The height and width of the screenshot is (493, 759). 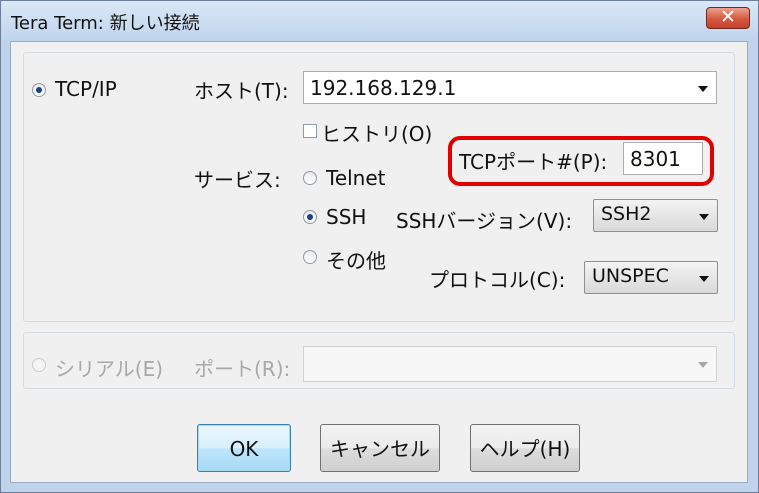 I want to click on tcp-port-field: 8301, so click(x=663, y=158).